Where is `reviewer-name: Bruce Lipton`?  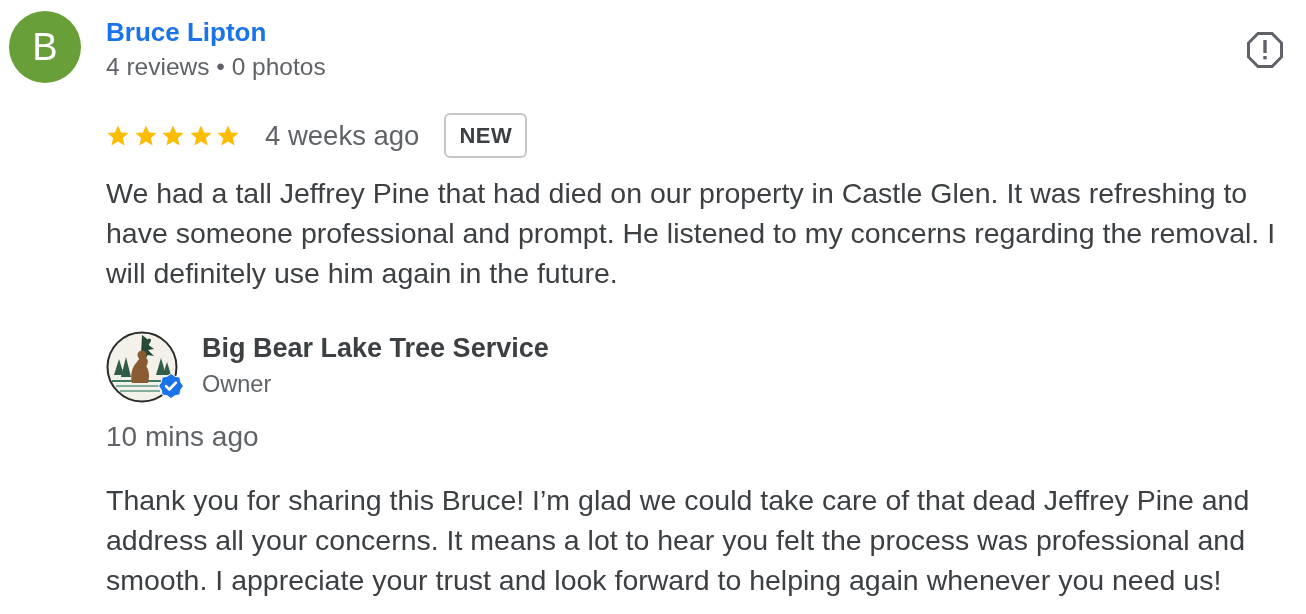 reviewer-name: Bruce Lipton is located at coordinates (186, 32).